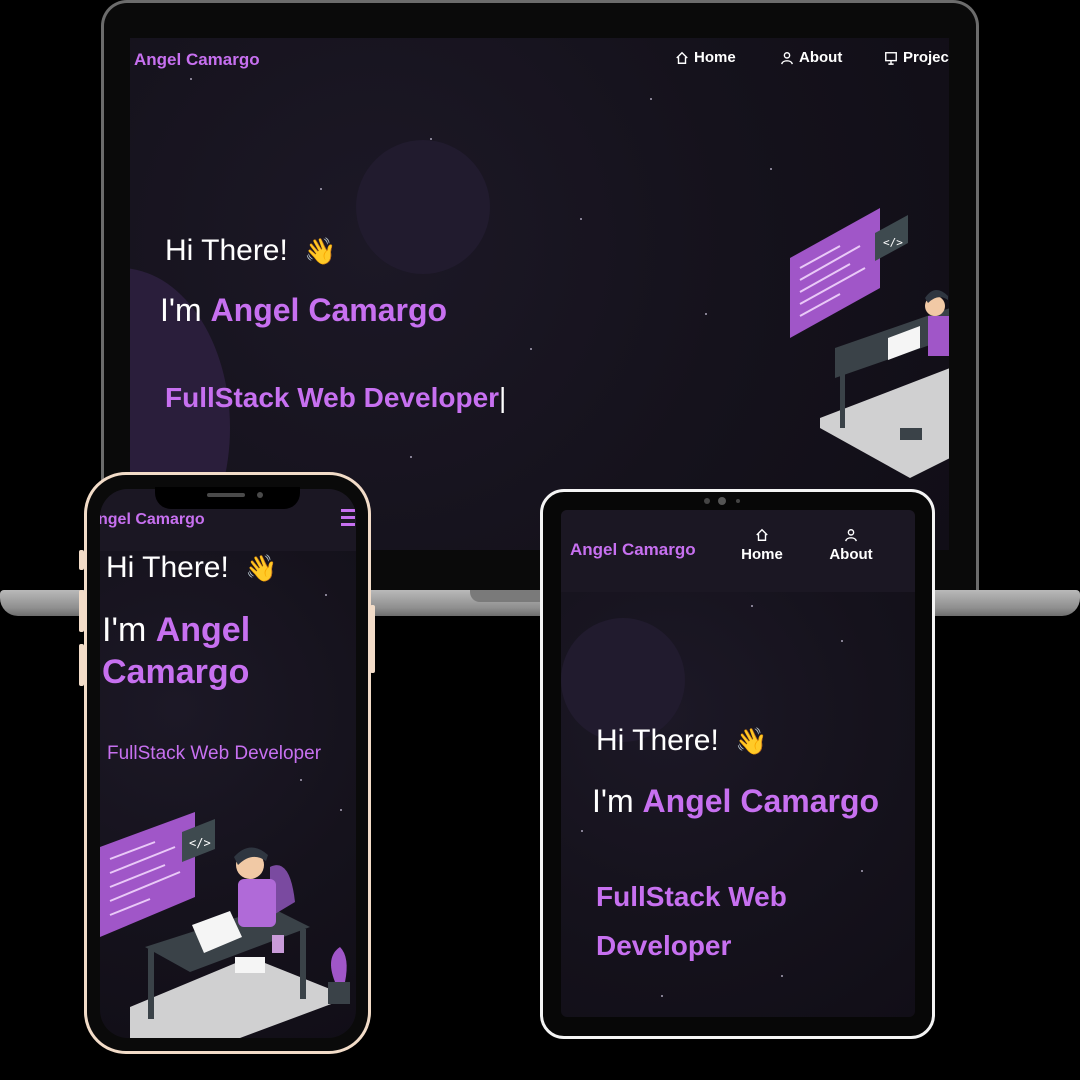  I want to click on hamburger-icon, so click(348, 518).